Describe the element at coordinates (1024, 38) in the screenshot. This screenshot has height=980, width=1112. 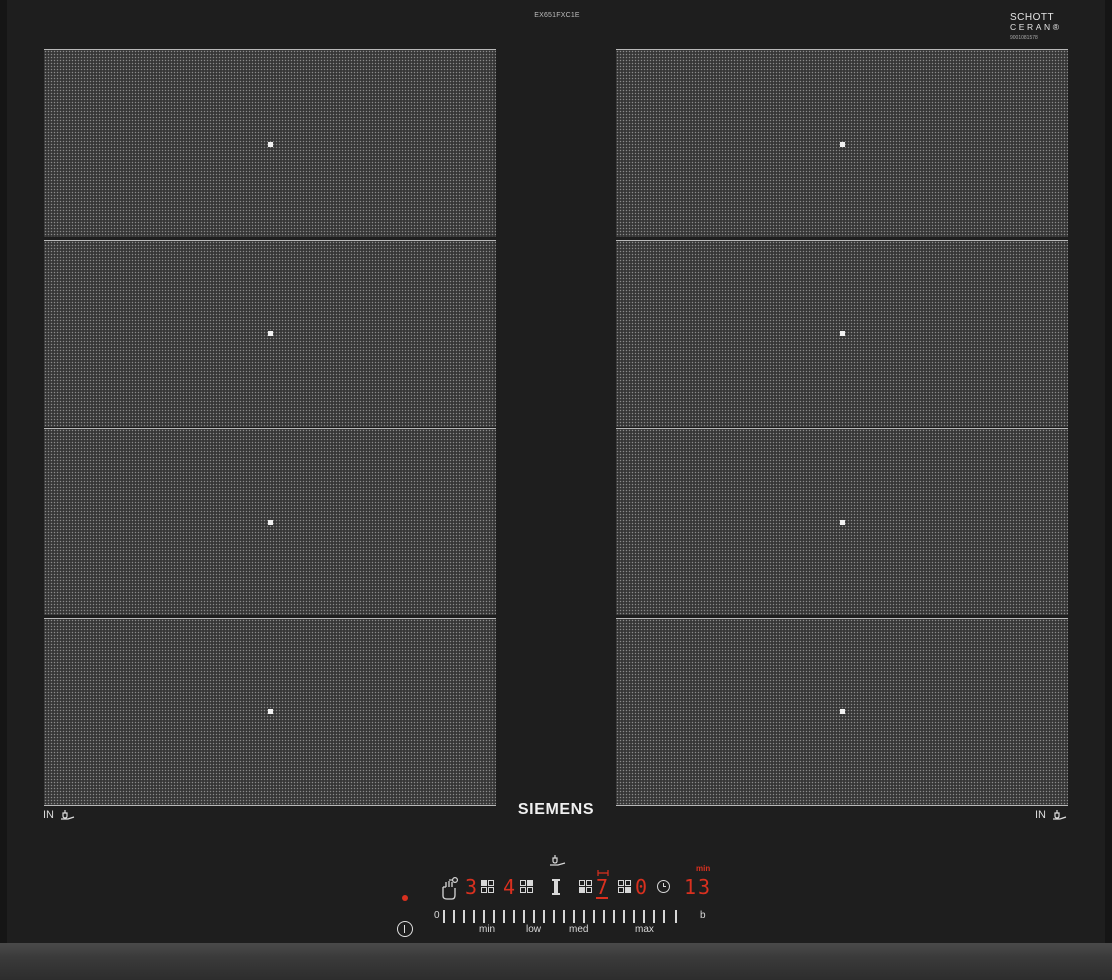
I see `glass-code: 9001081578` at that location.